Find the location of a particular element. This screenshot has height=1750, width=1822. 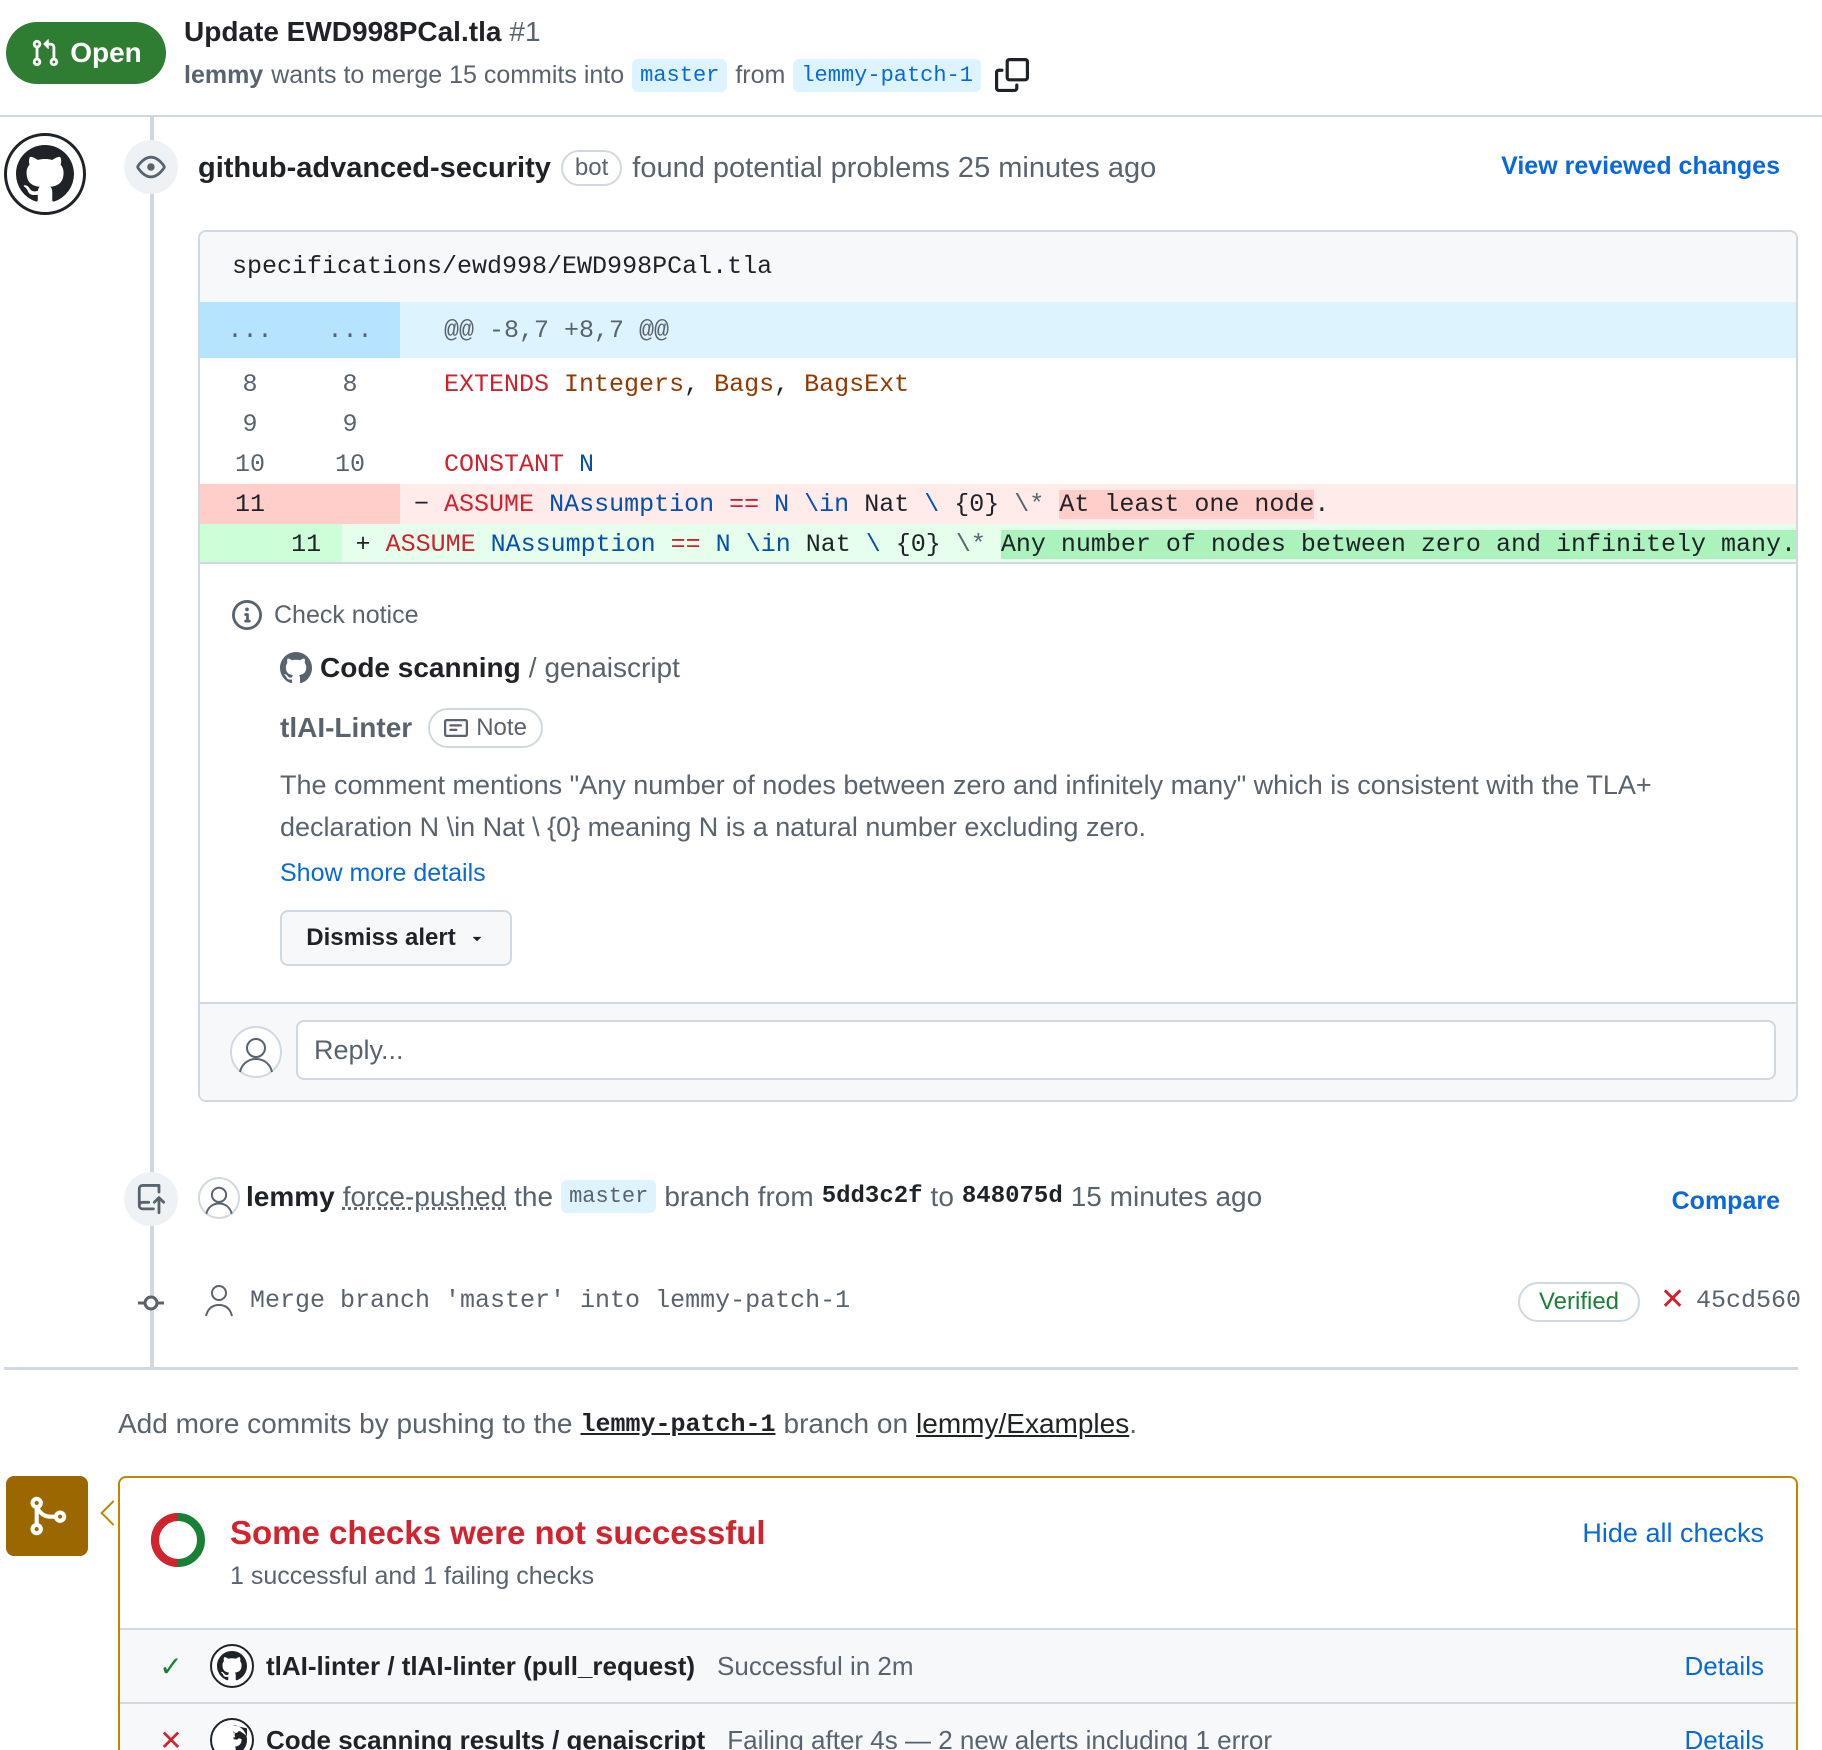

severity-label: Note is located at coordinates (501, 728).